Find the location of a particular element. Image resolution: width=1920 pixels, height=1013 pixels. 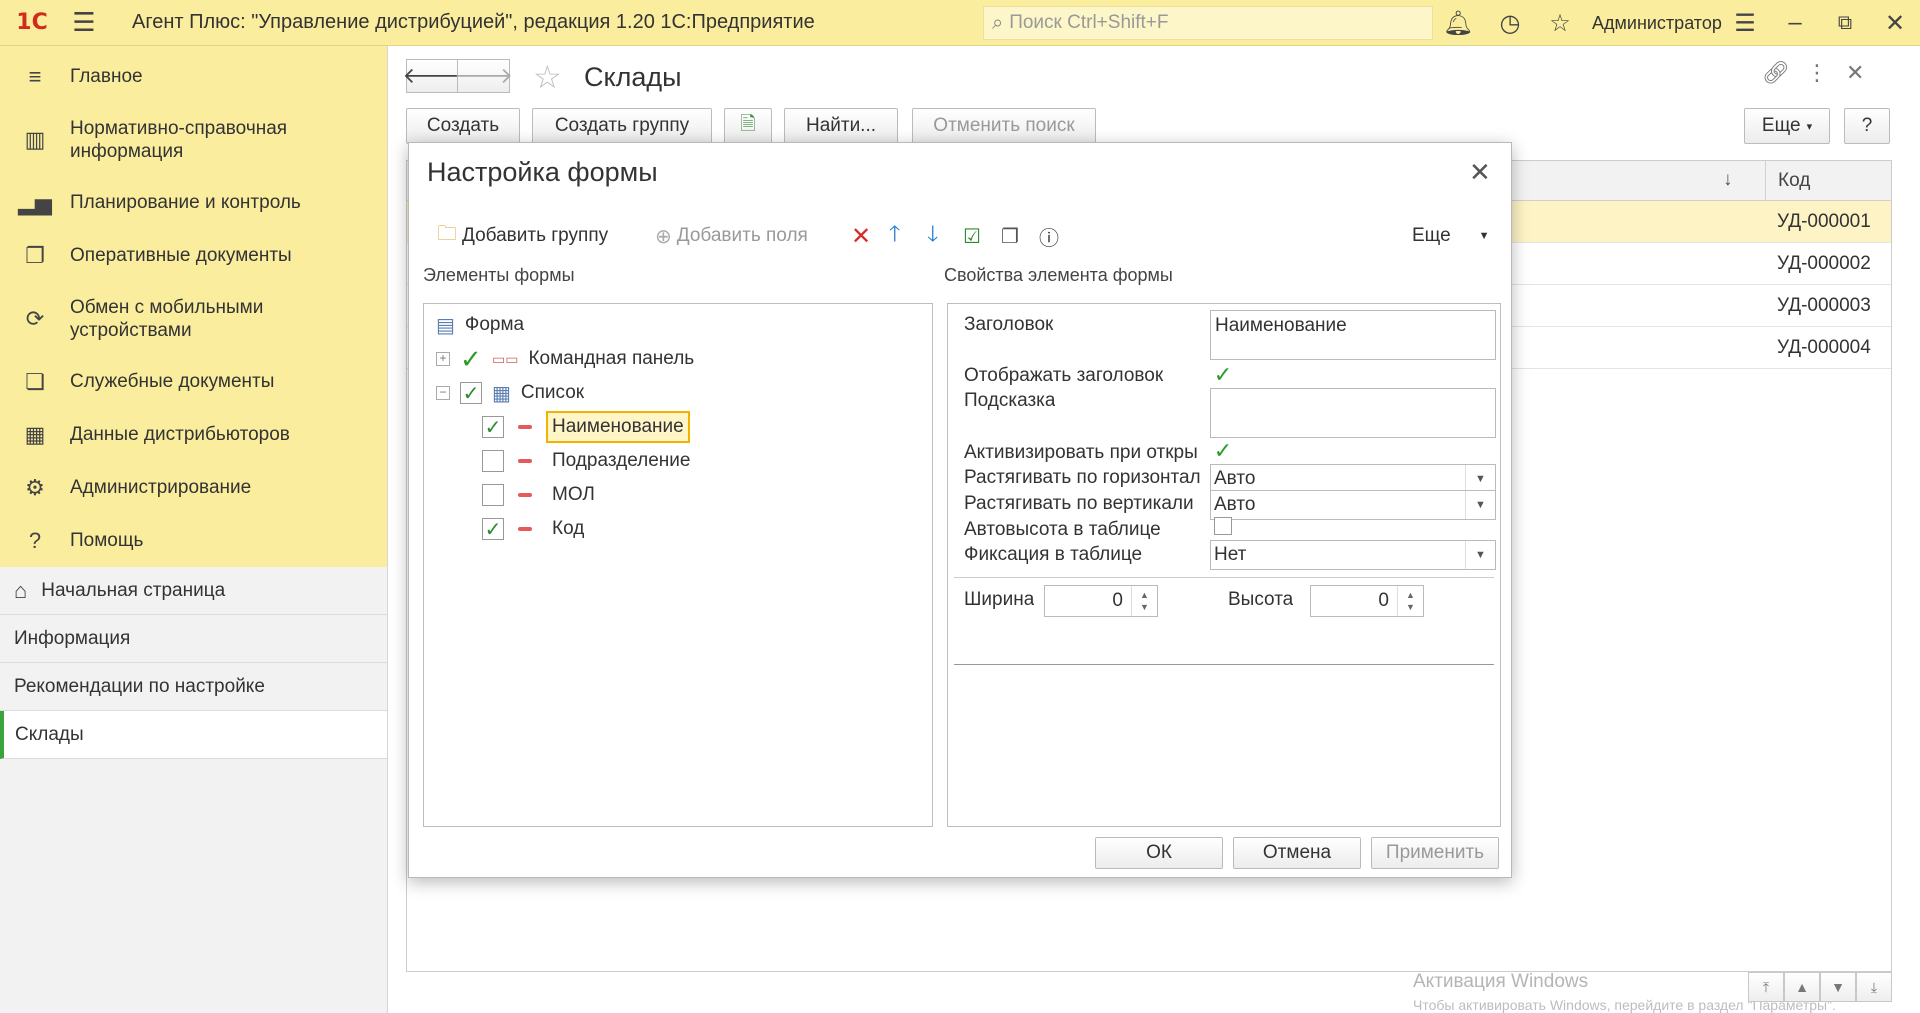

fix-select: Нет ▼ is located at coordinates (1353, 555).